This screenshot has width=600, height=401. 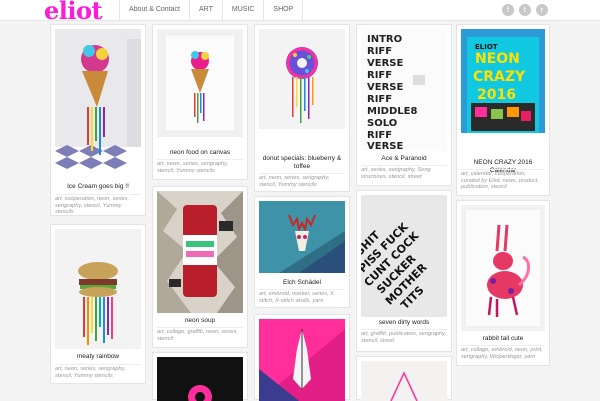 What do you see at coordinates (496, 95) in the screenshot?
I see `svg-text: 2016` at bounding box center [496, 95].